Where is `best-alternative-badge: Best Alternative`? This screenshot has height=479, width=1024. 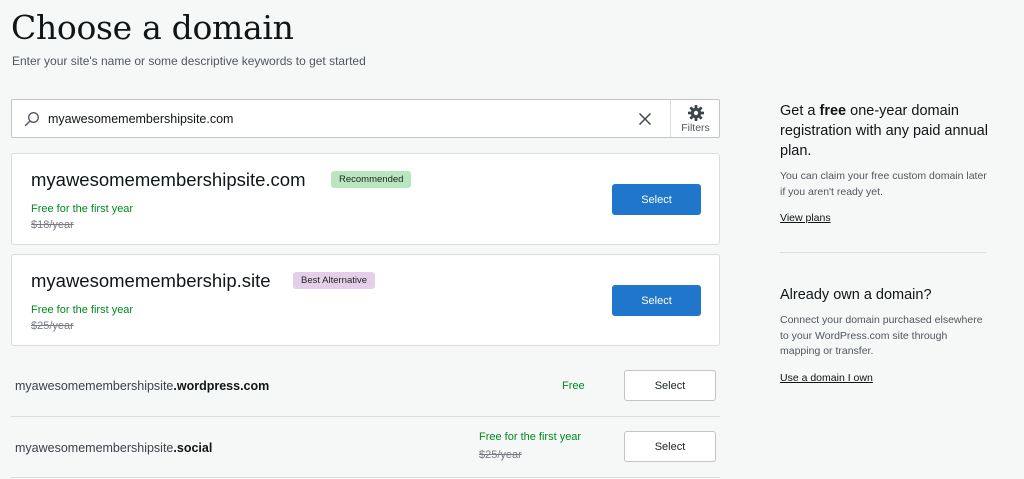
best-alternative-badge: Best Alternative is located at coordinates (334, 280).